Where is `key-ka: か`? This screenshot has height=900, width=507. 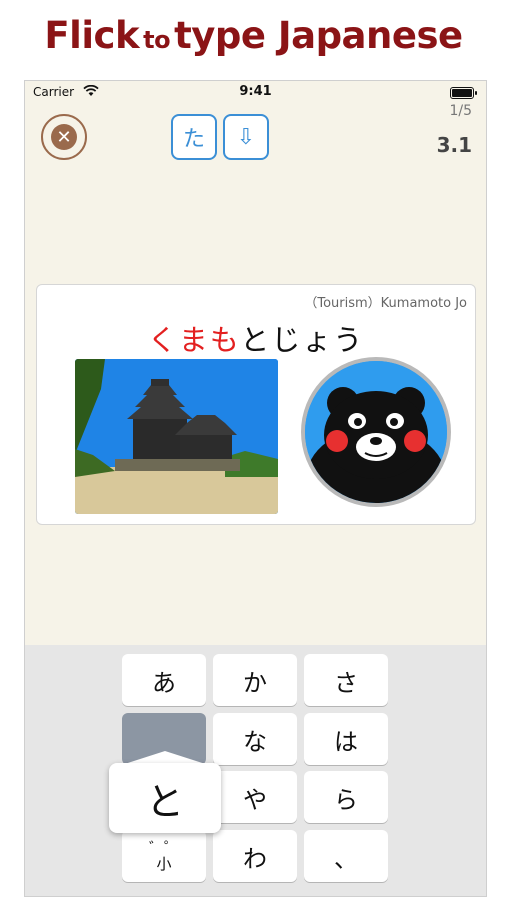 key-ka: か is located at coordinates (255, 680).